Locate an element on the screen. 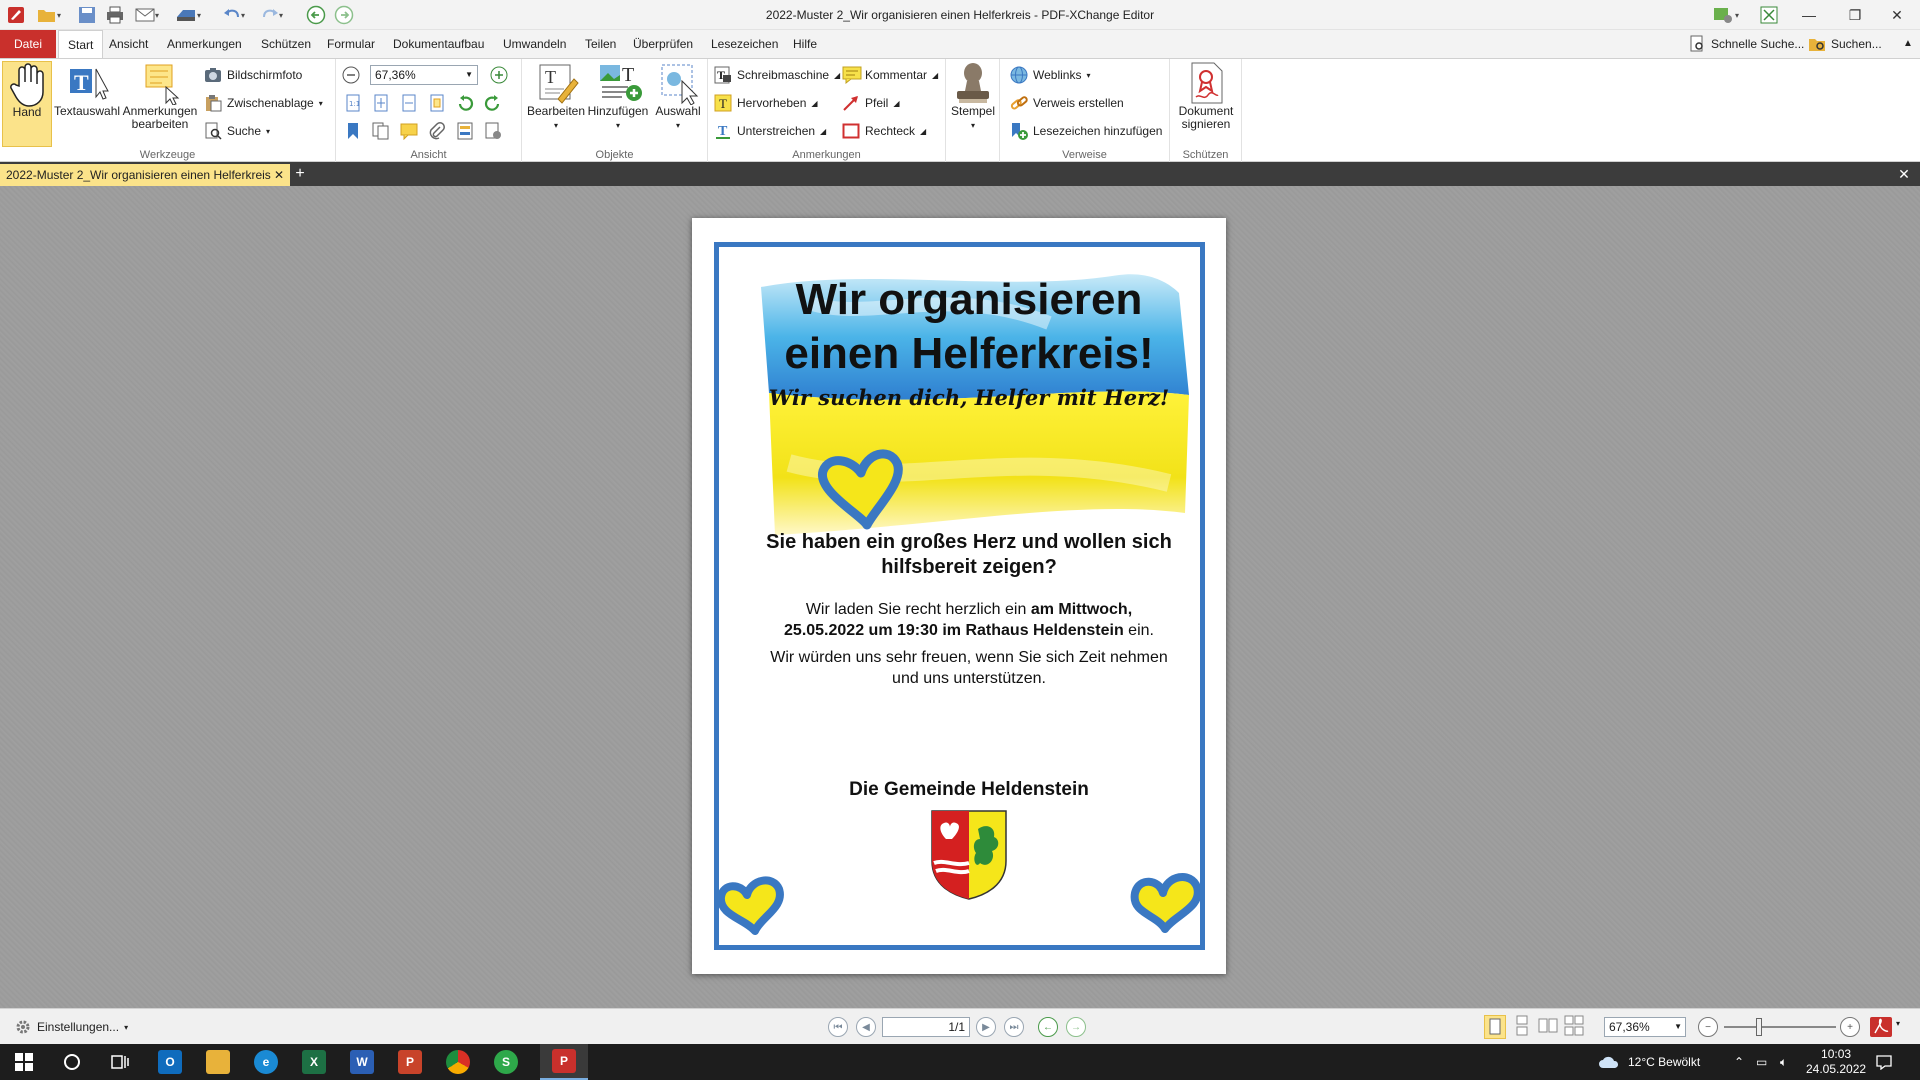 This screenshot has height=1080, width=1920. menu-start: Start is located at coordinates (81, 44).